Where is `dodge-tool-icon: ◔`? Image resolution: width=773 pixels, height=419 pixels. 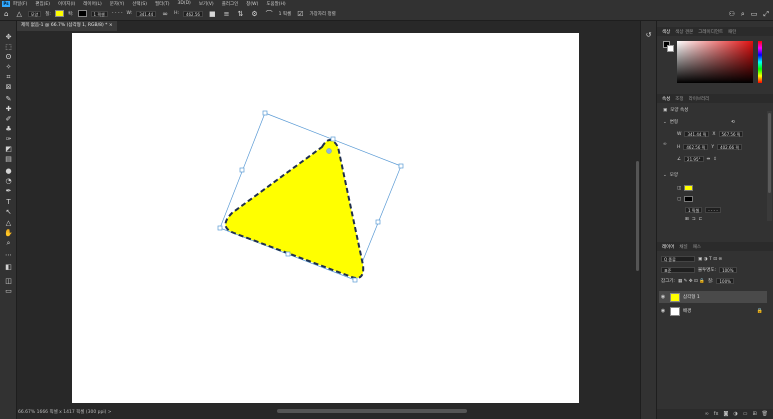 dodge-tool-icon: ◔ is located at coordinates (8, 181).